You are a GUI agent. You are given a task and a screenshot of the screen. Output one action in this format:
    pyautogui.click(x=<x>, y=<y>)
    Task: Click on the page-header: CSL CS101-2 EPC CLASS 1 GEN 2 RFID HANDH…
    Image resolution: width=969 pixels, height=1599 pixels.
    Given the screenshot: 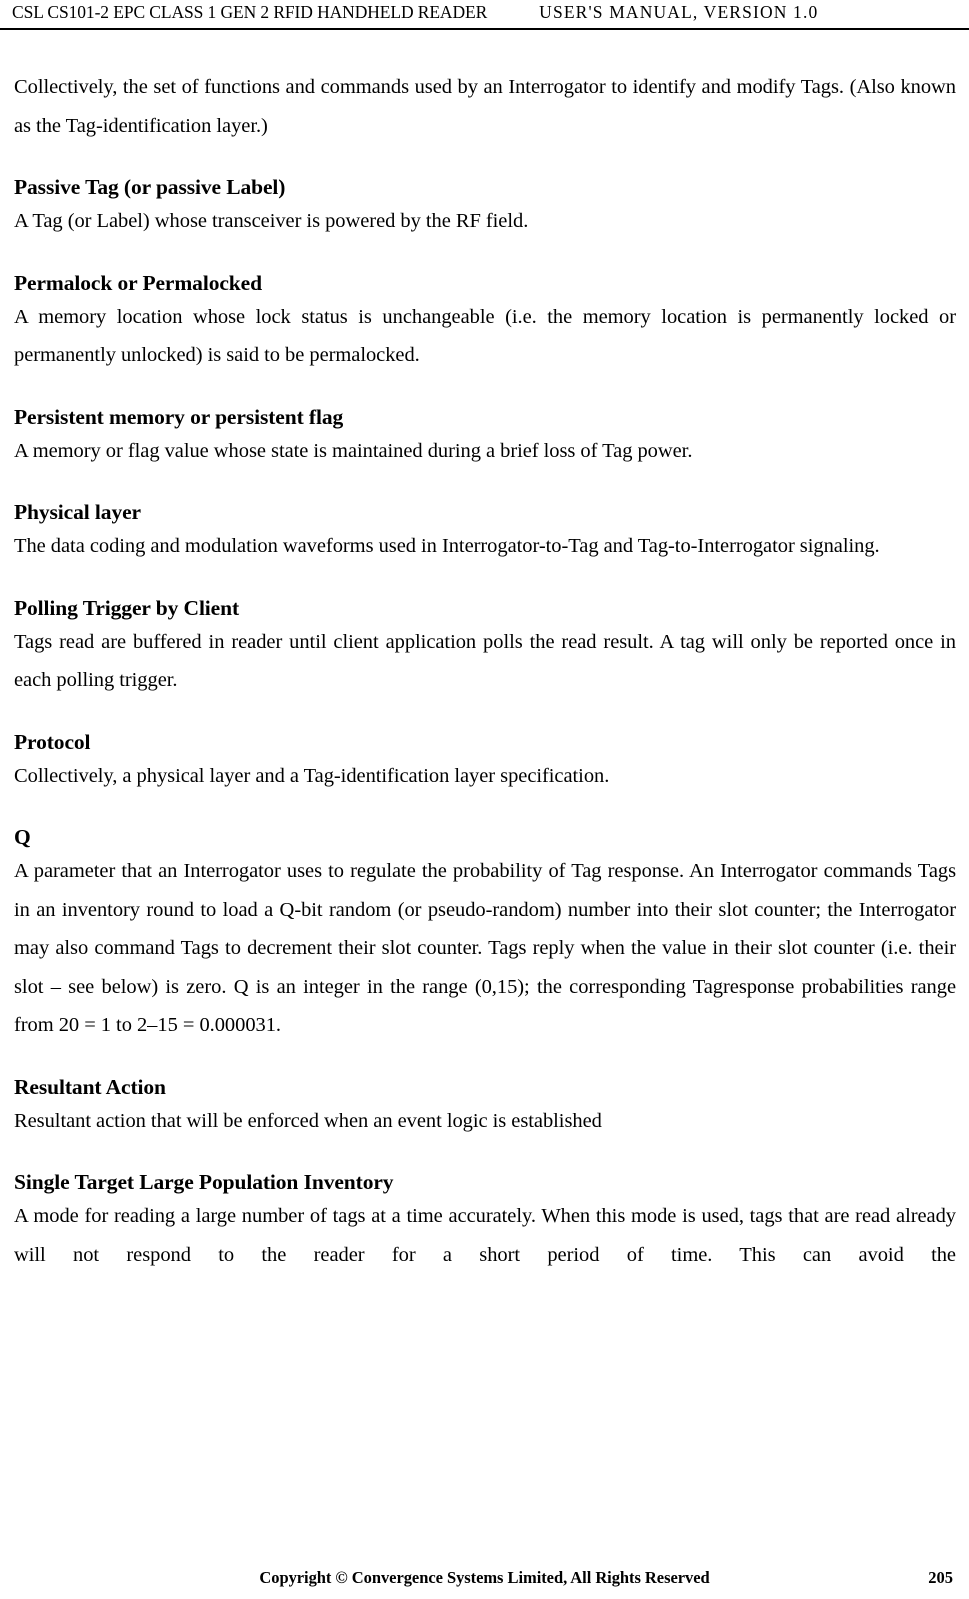 What is the action you would take?
    pyautogui.click(x=484, y=15)
    